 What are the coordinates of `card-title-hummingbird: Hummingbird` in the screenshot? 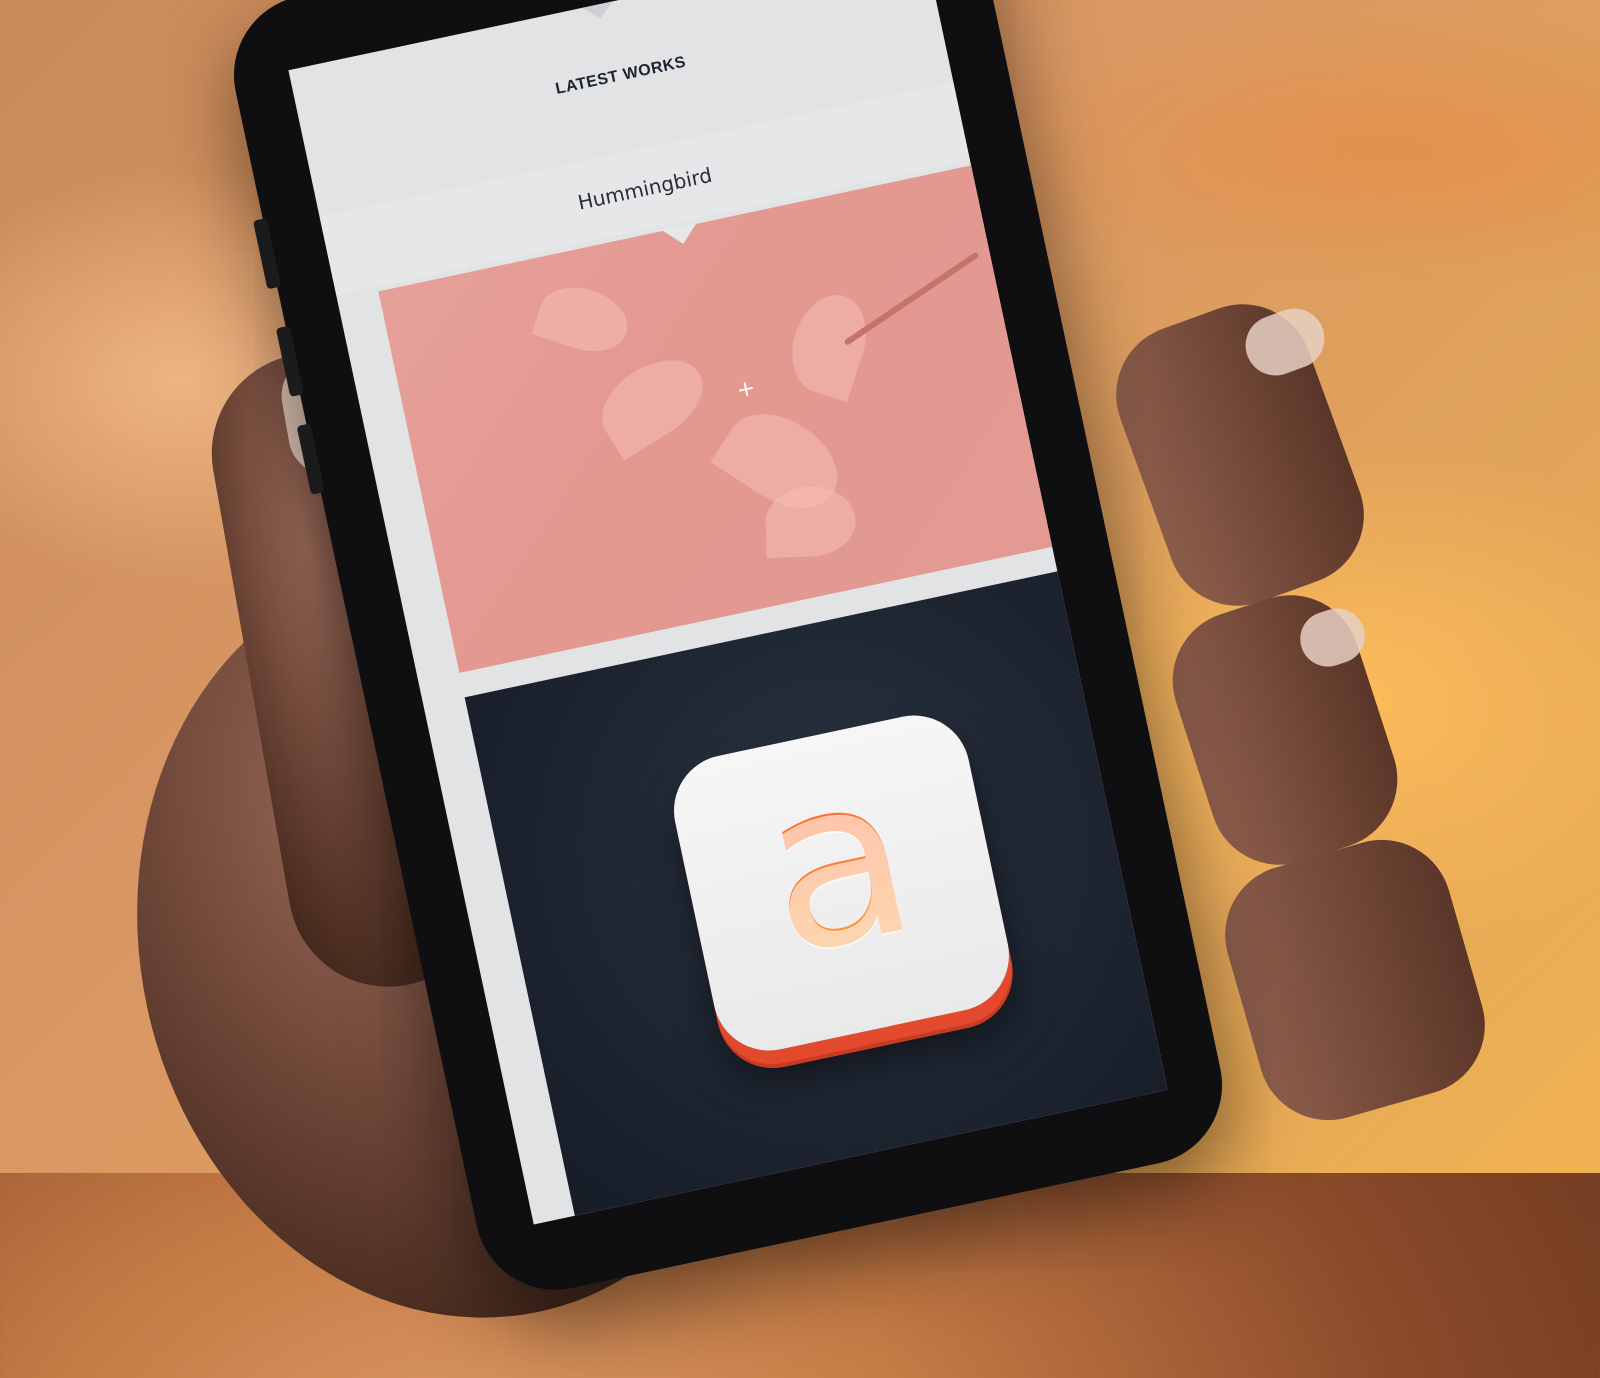 It's located at (645, 189).